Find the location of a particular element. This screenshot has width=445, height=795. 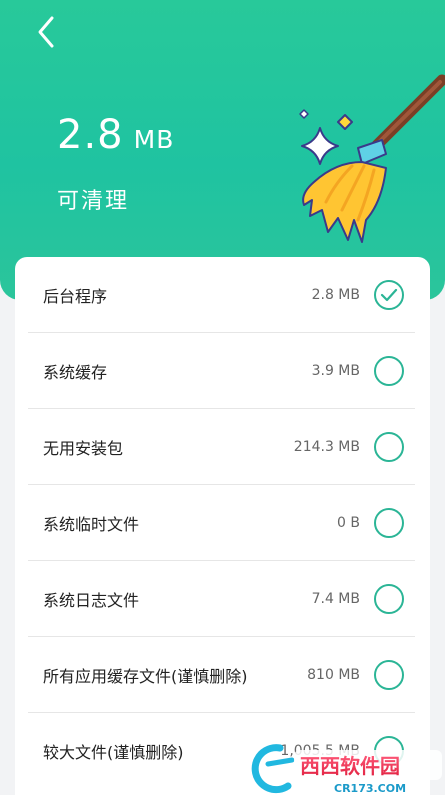

item-label: 所有应用缓存文件(谨慎删除) is located at coordinates (145, 676).